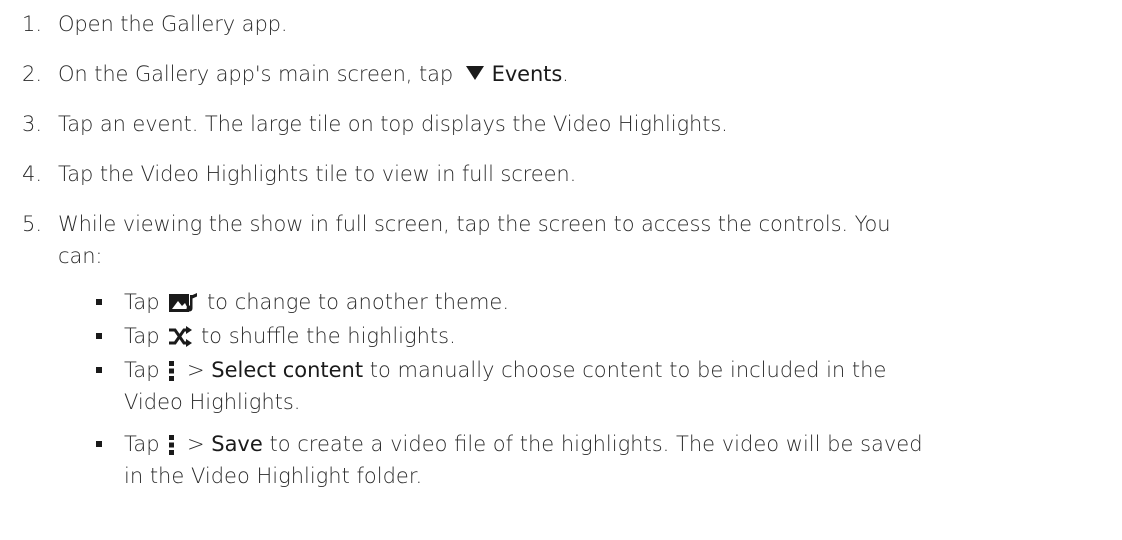  I want to click on bullet-suffix: to shuffle the highlights., so click(328, 336).